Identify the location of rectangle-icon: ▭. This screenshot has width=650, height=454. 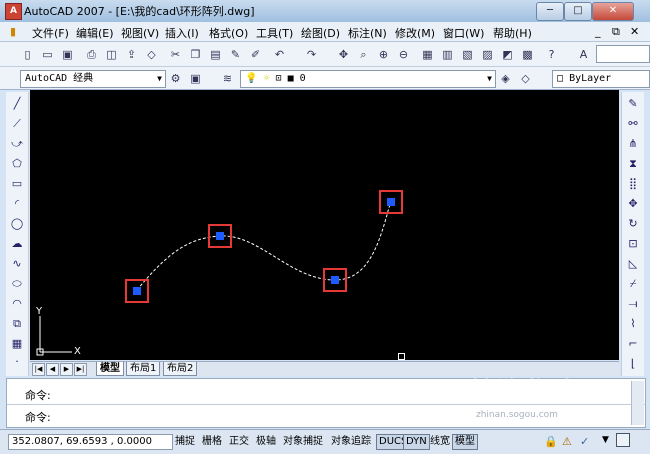
(17, 184).